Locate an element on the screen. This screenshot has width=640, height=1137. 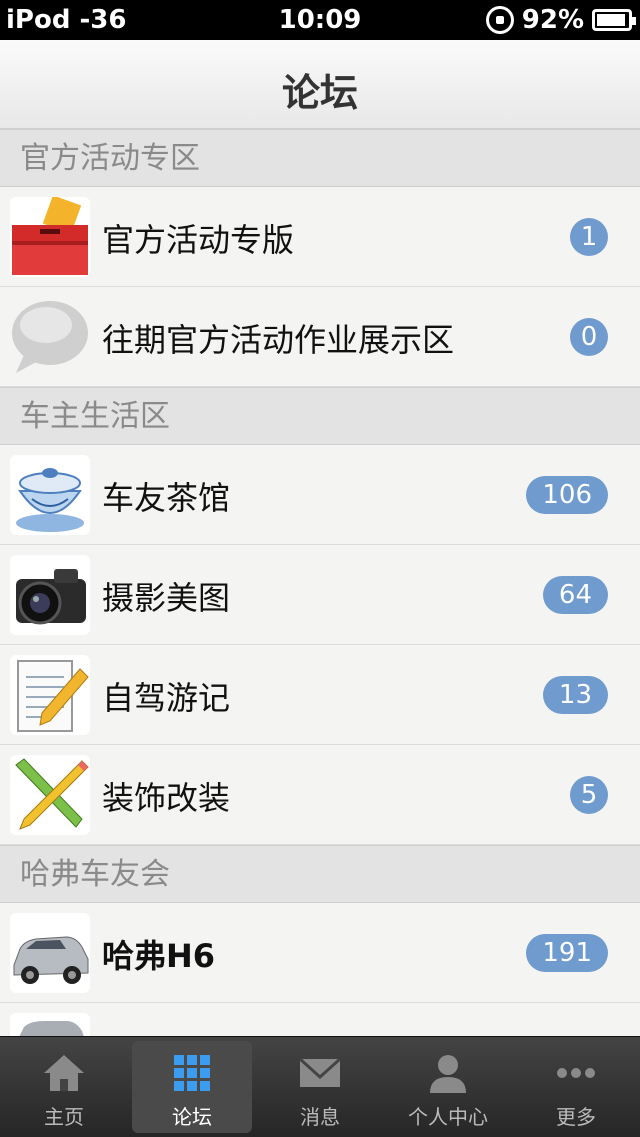
tab-label: 主页 is located at coordinates (64, 1117).